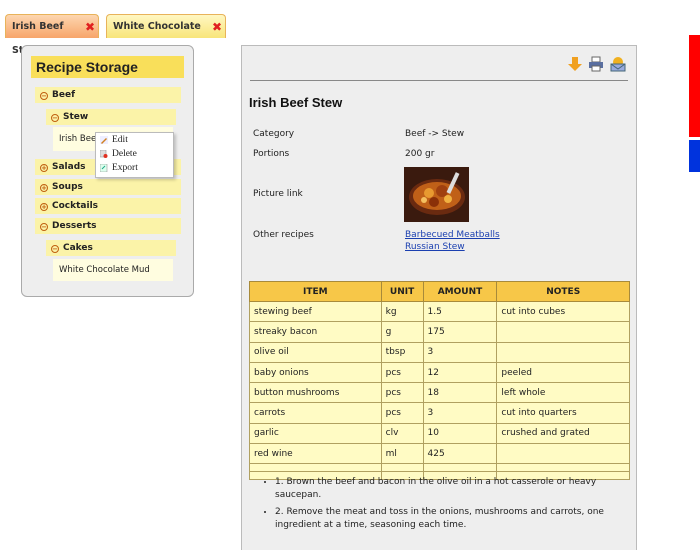  I want to click on picture-label: Picture link, so click(278, 194).